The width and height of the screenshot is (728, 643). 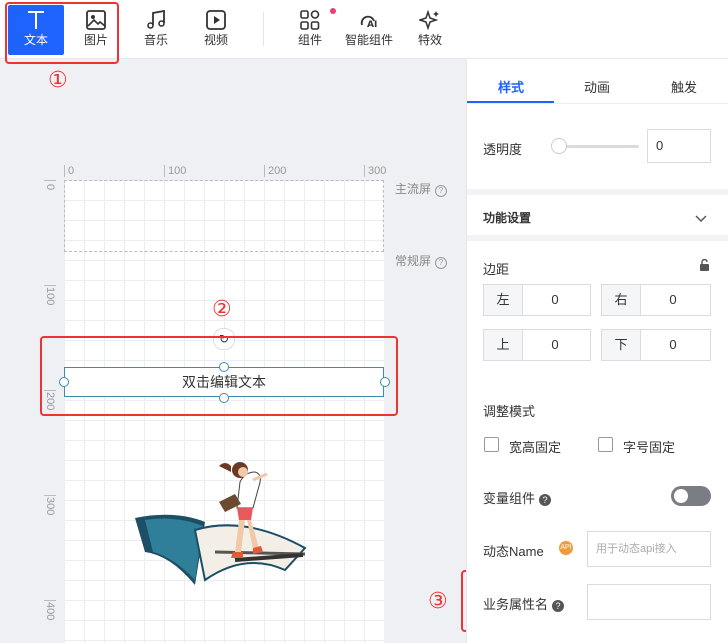 What do you see at coordinates (503, 345) in the screenshot?
I see `margin-top-prefix: 上` at bounding box center [503, 345].